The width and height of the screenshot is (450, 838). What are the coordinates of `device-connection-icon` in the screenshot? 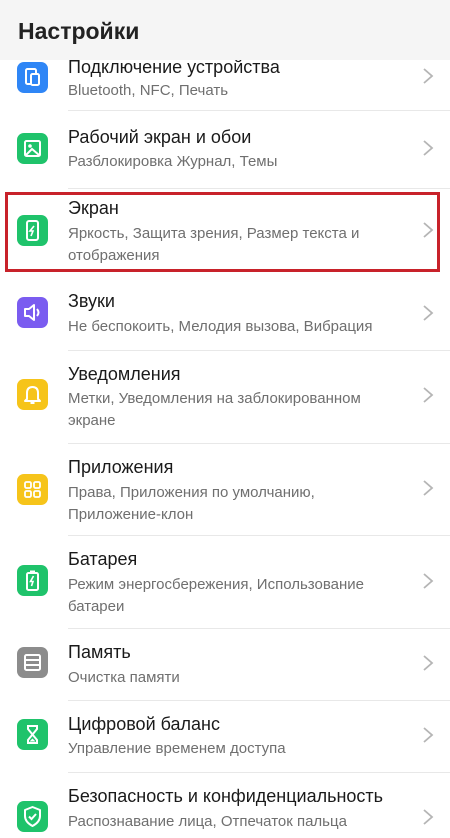 It's located at (32, 77).